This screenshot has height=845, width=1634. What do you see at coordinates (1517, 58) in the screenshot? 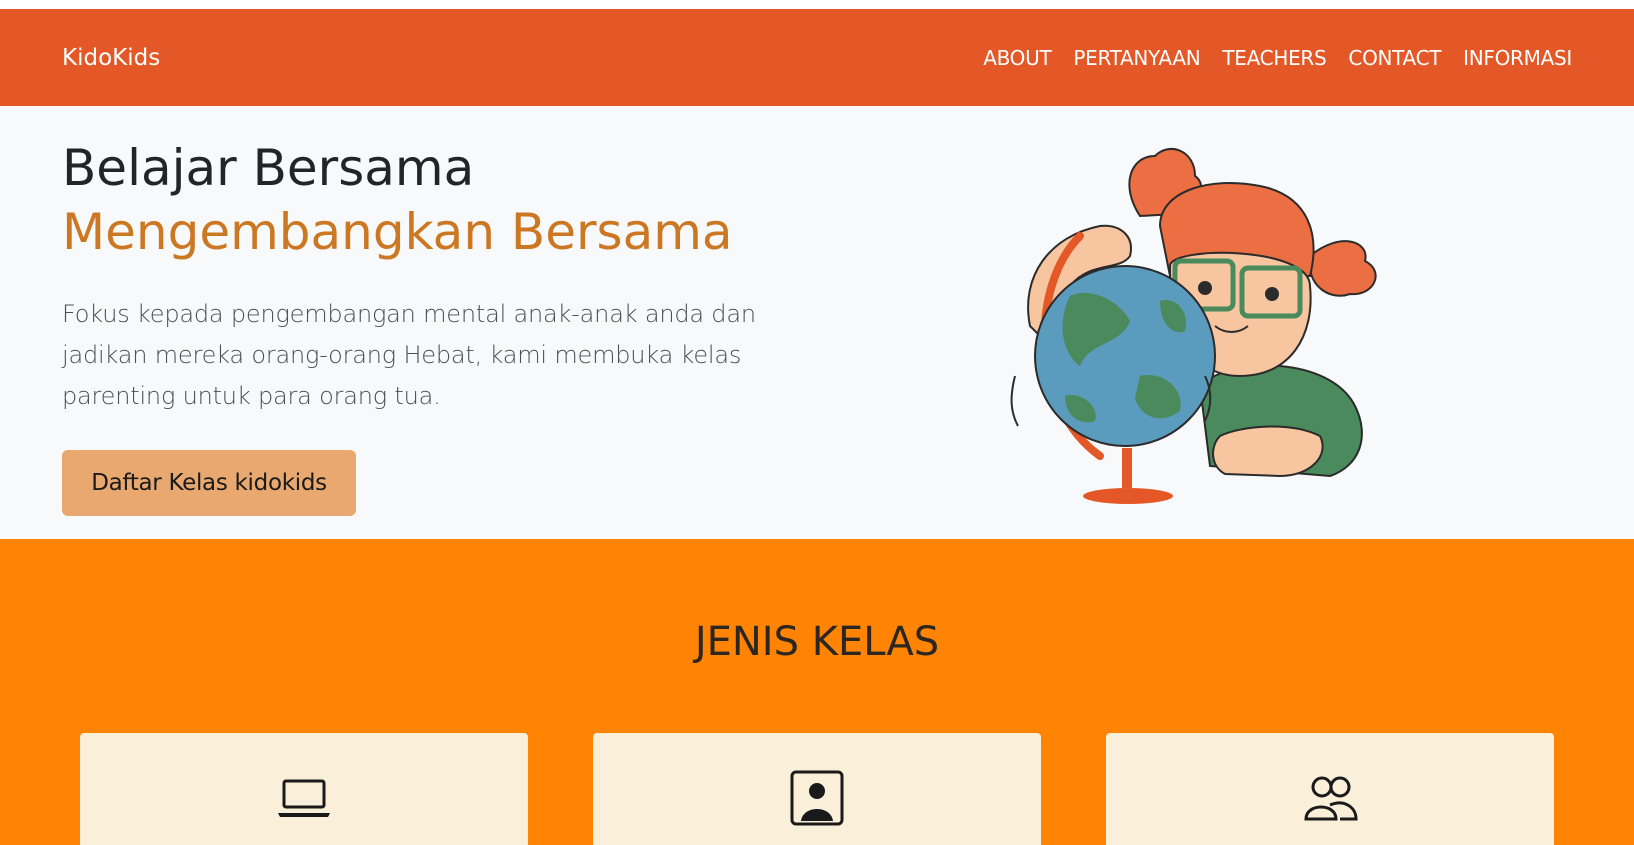
I see `nav-link-informasi: INFORMASI` at bounding box center [1517, 58].